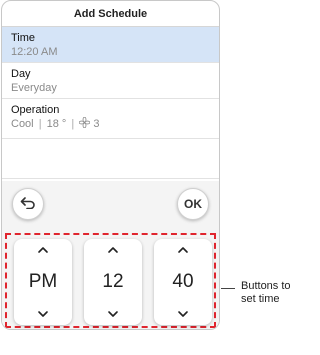  I want to click on day-value: Everyday, so click(34, 88).